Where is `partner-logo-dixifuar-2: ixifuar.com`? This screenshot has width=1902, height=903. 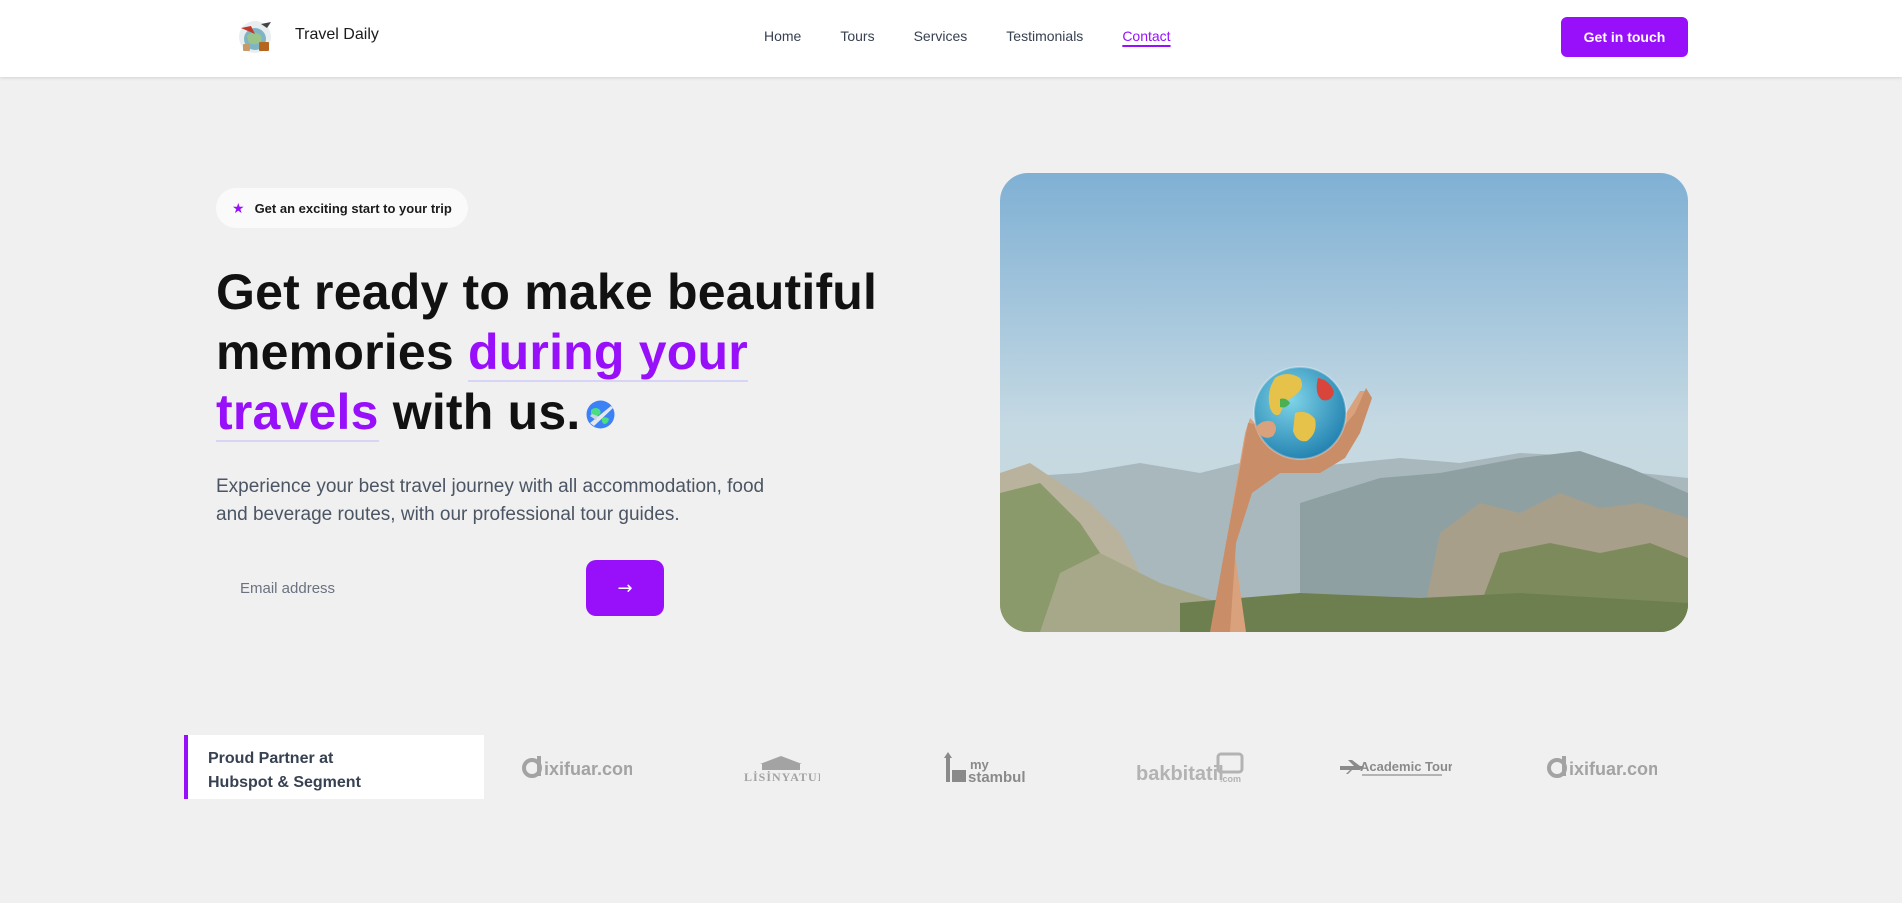 partner-logo-dixifuar-2: ixifuar.com is located at coordinates (1602, 768).